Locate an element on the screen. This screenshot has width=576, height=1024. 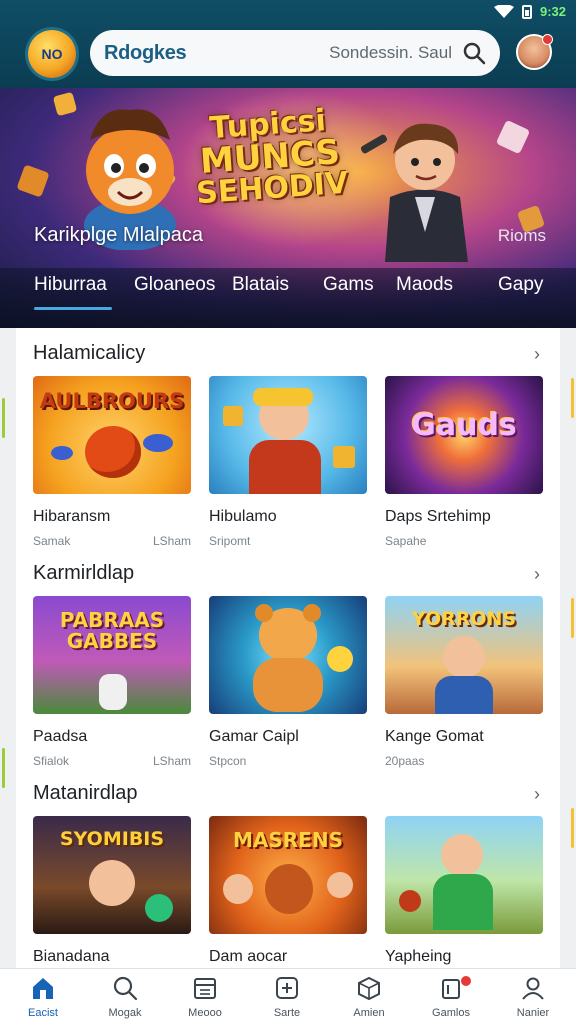
nav-search: Mogak is located at coordinates (125, 997).